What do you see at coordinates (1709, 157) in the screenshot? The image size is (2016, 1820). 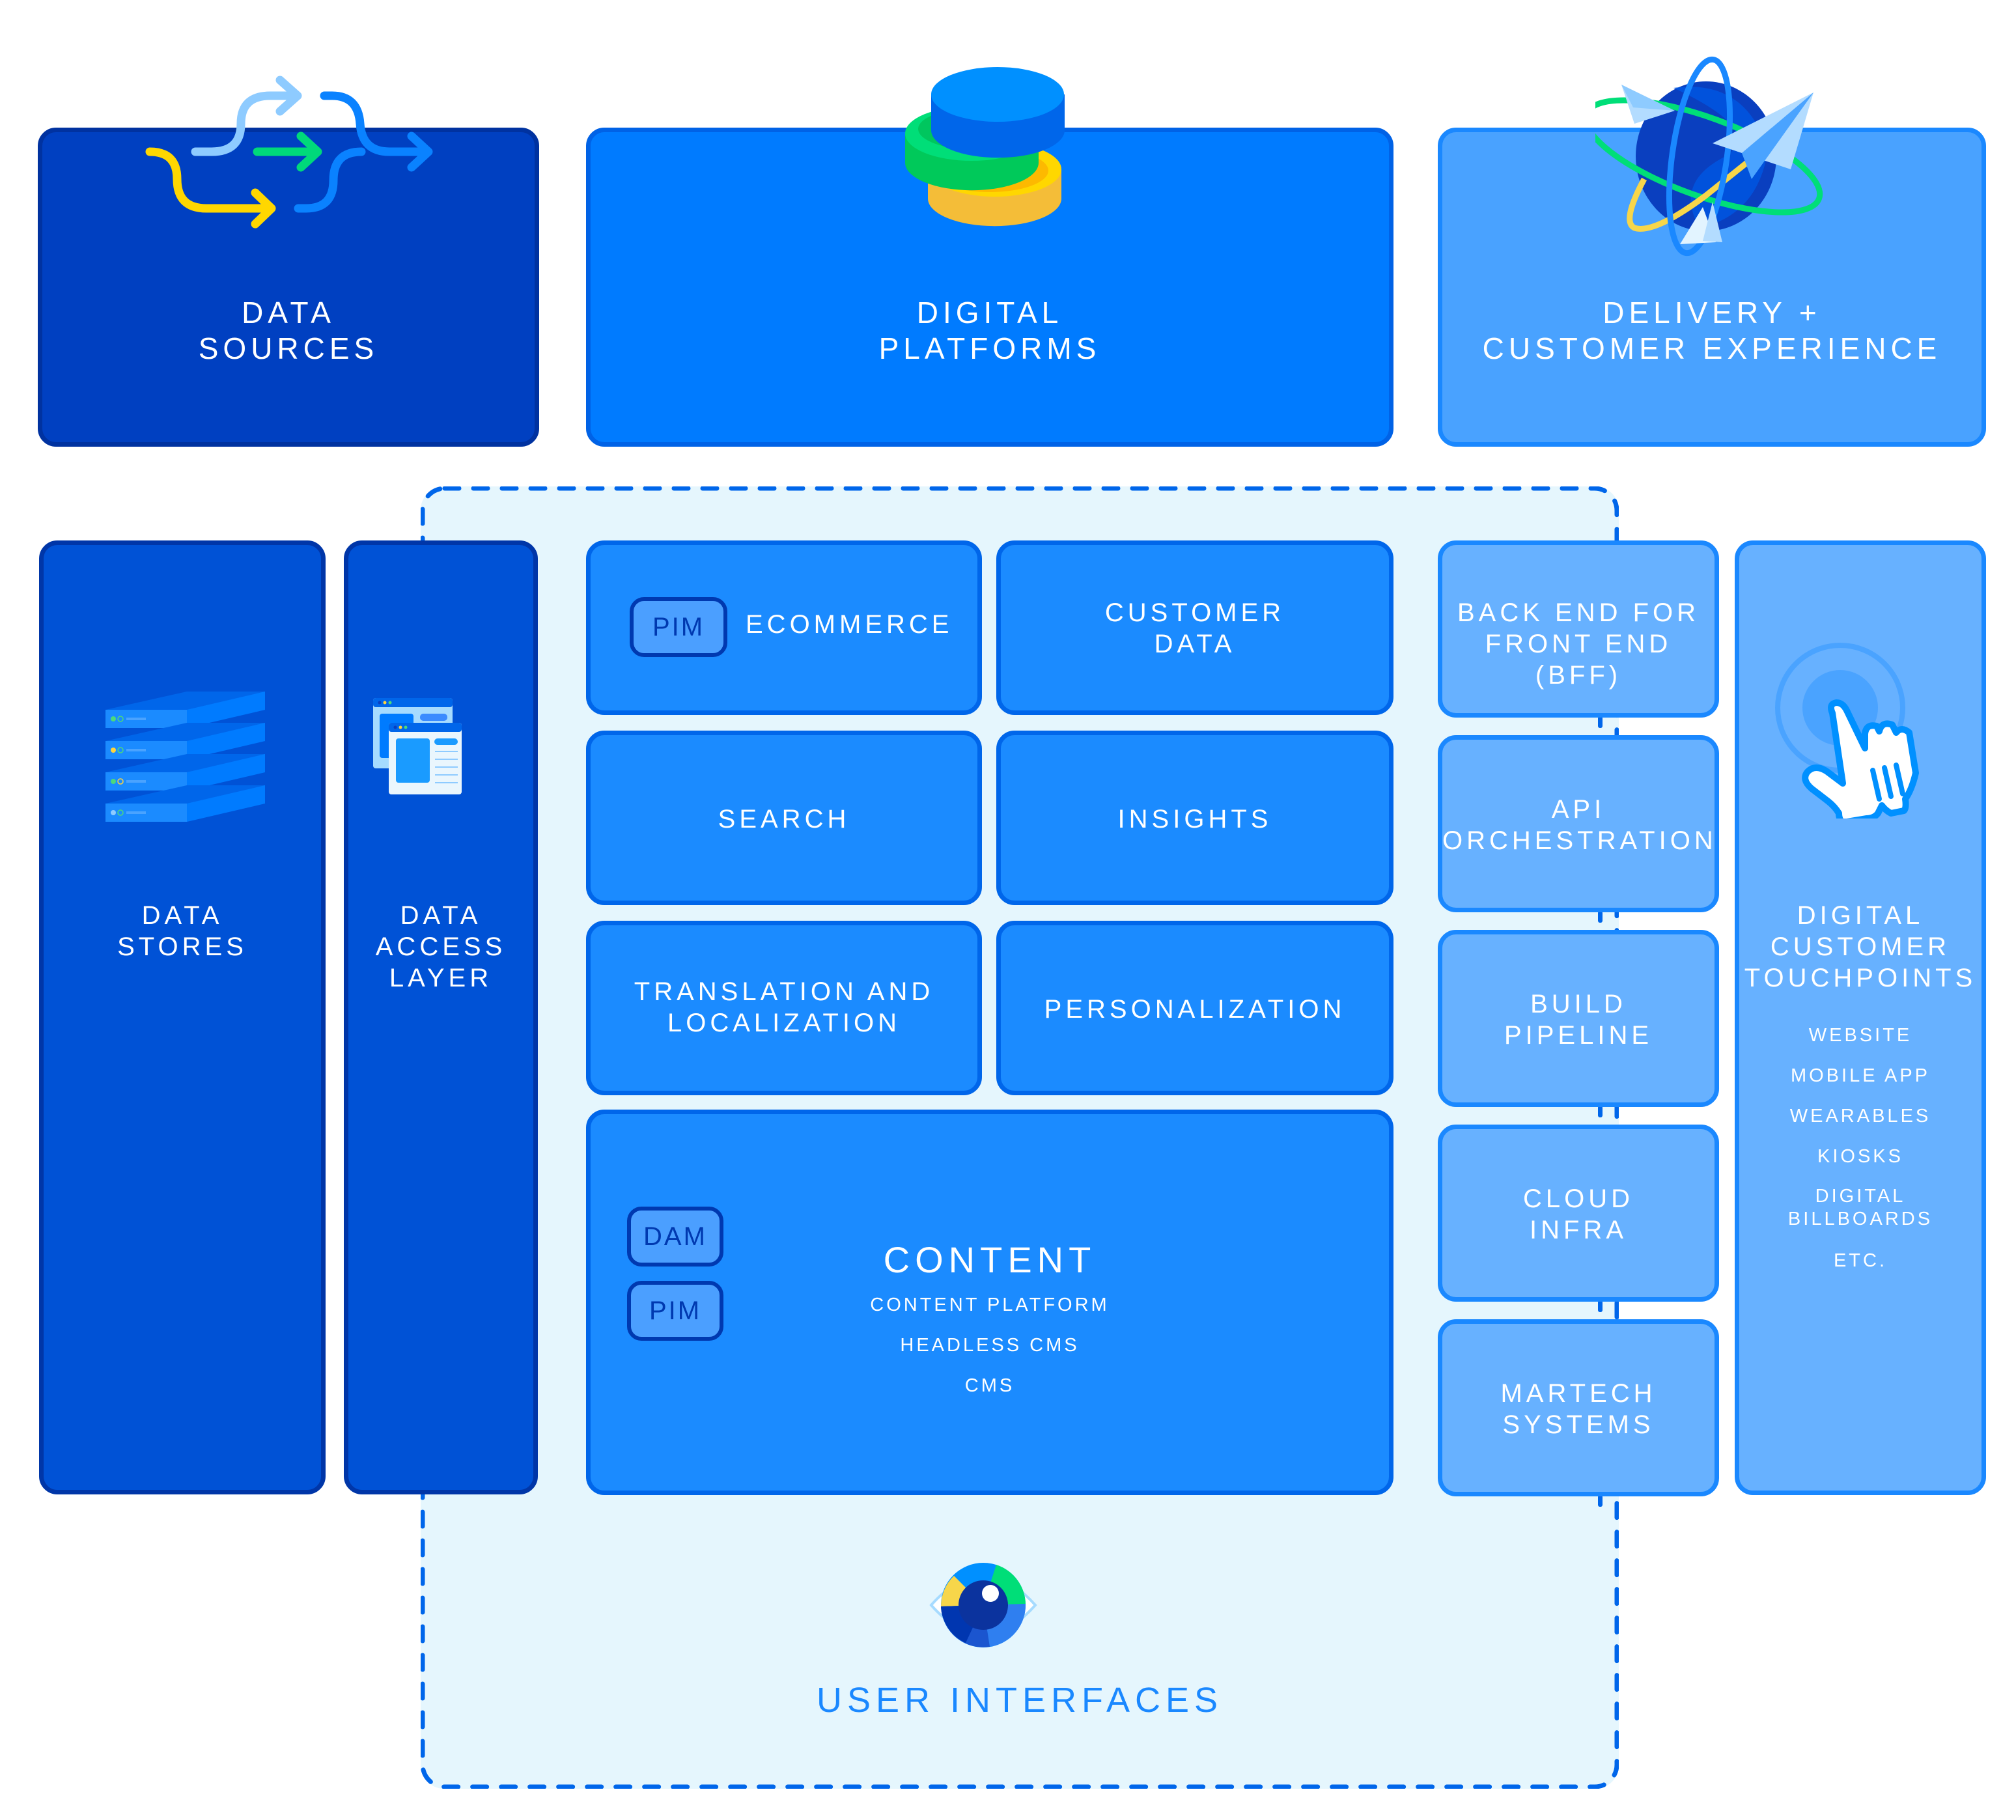 I see `globe-paper-planes-icon` at bounding box center [1709, 157].